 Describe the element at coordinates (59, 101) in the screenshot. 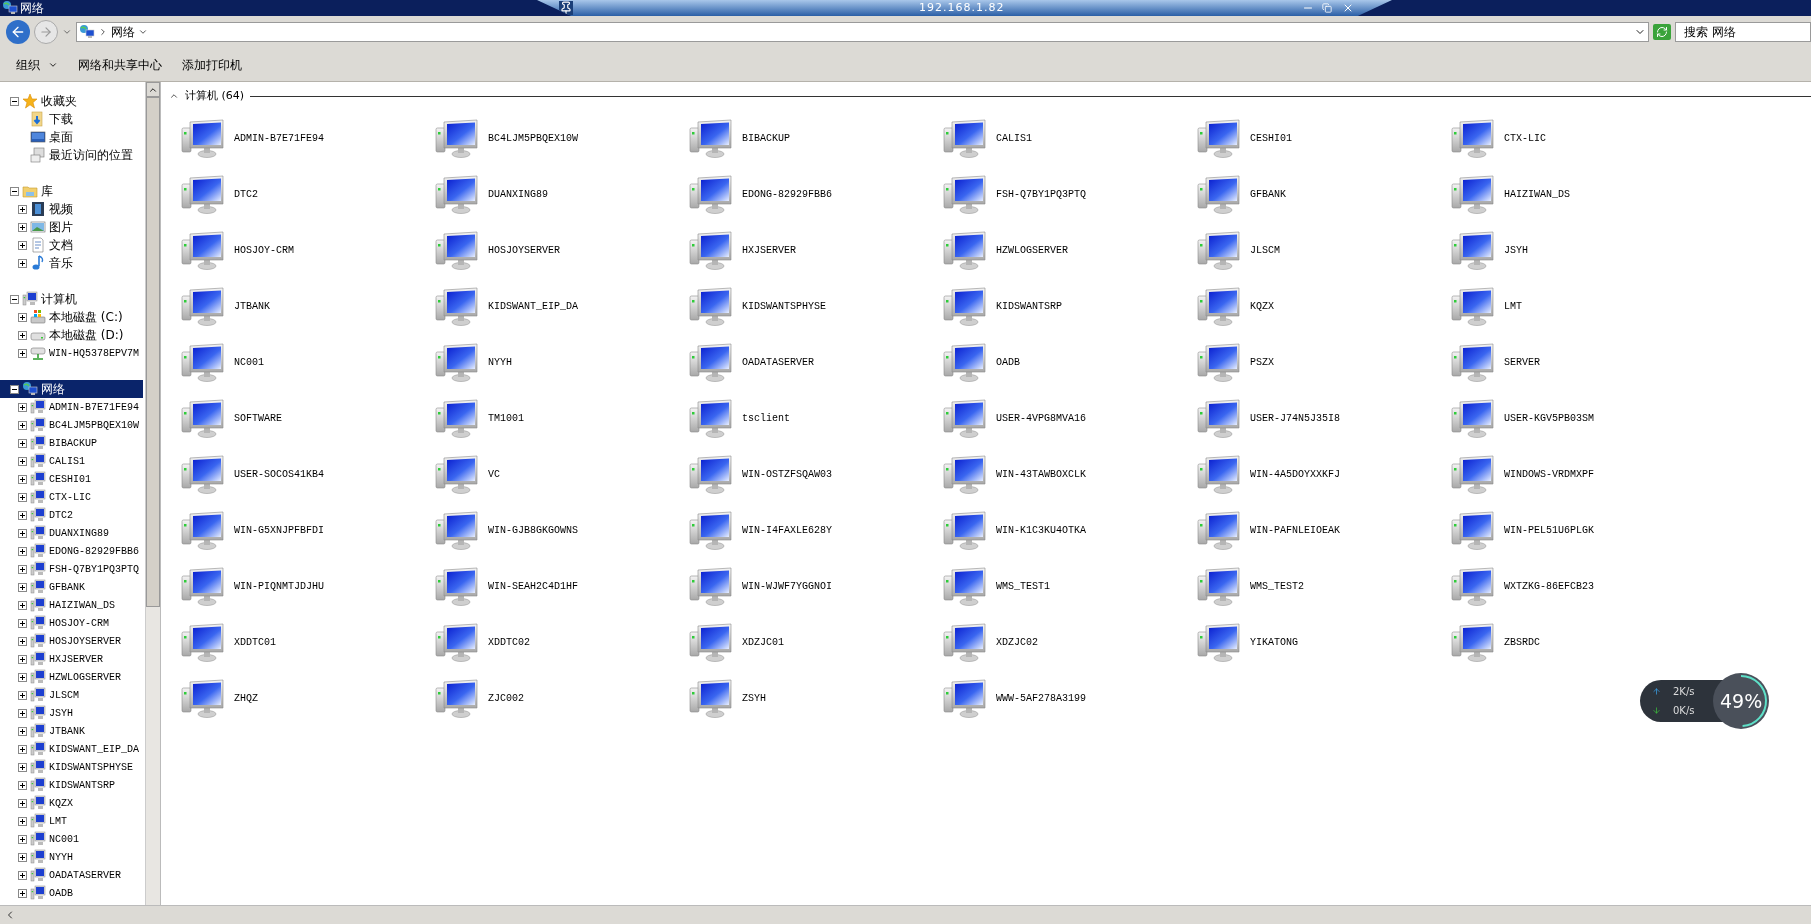

I see `tree-item: 收藏夹` at that location.